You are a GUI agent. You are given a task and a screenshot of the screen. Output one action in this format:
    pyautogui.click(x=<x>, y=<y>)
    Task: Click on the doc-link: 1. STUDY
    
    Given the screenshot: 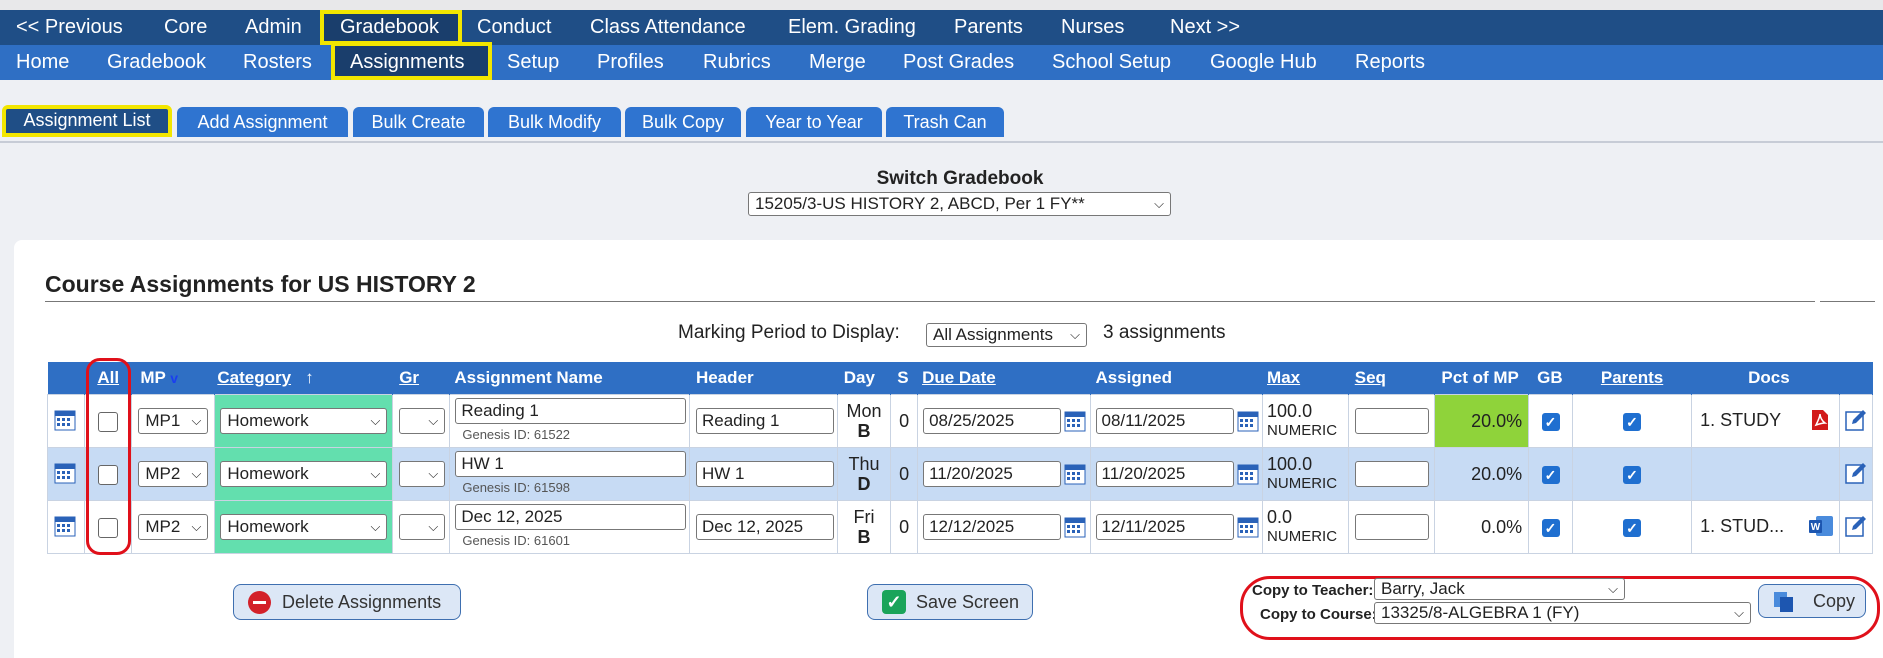 What is the action you would take?
    pyautogui.click(x=1740, y=420)
    